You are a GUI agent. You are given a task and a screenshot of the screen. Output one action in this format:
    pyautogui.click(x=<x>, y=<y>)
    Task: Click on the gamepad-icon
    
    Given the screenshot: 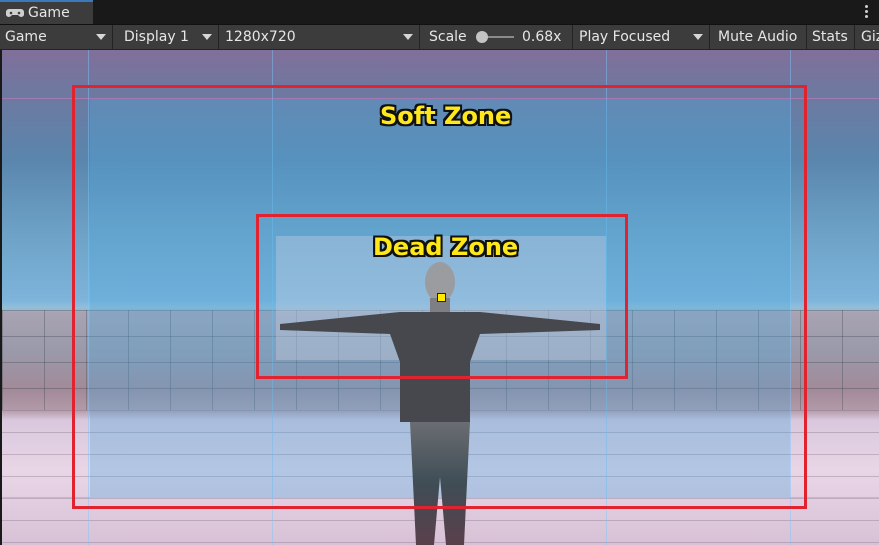 What is the action you would take?
    pyautogui.click(x=15, y=13)
    